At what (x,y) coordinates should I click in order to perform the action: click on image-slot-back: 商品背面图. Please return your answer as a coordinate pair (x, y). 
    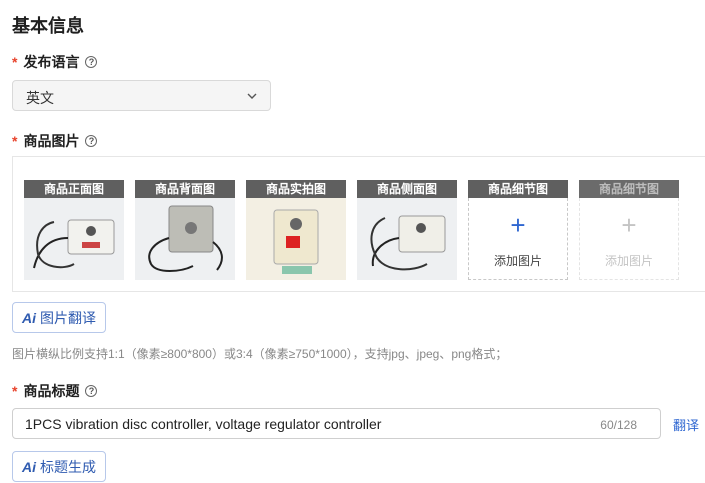
    Looking at the image, I should click on (185, 230).